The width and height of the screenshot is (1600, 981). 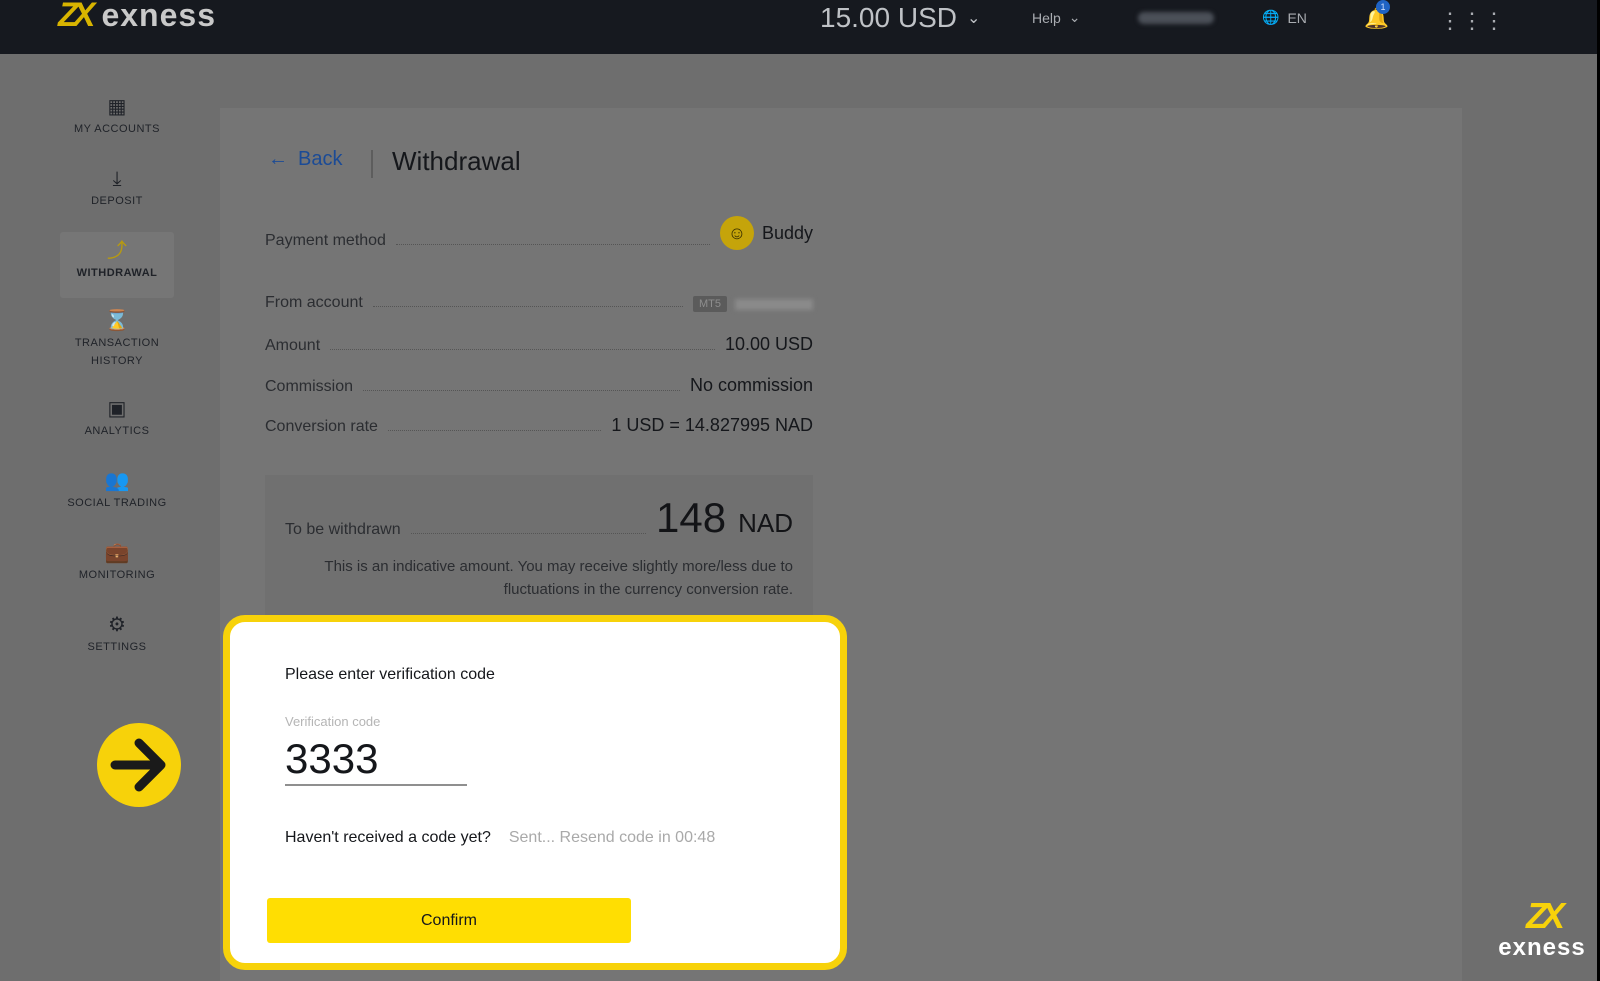 I want to click on confirm-button: Confirm, so click(x=449, y=920).